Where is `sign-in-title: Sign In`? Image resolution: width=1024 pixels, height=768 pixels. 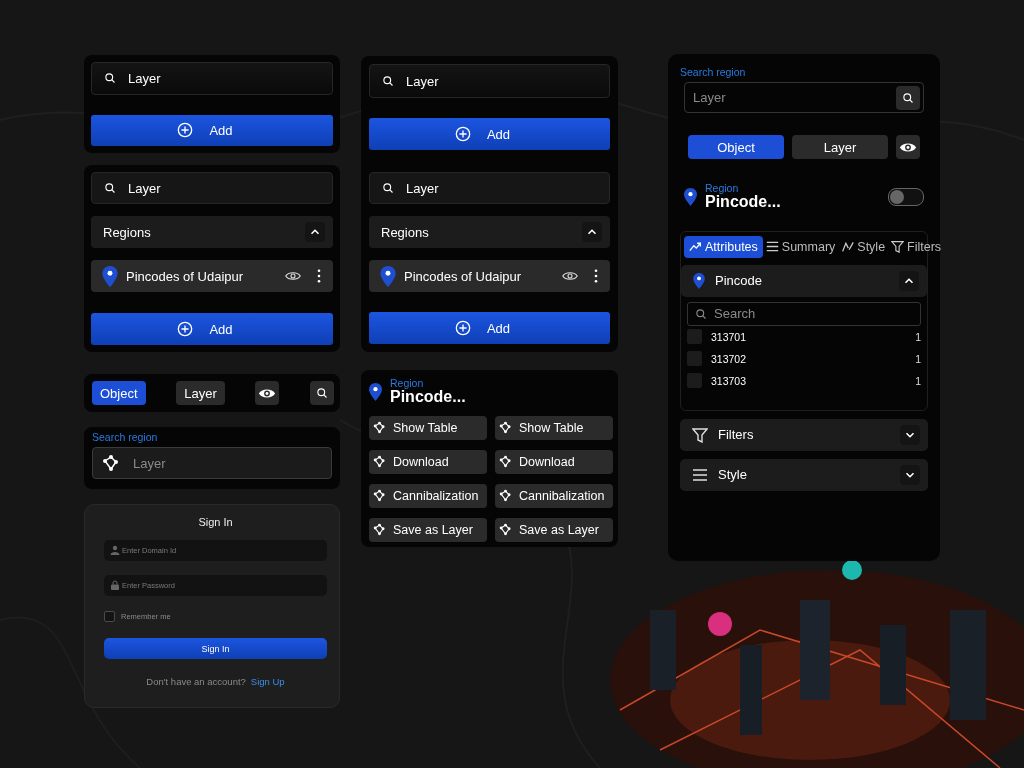 sign-in-title: Sign In is located at coordinates (215, 522).